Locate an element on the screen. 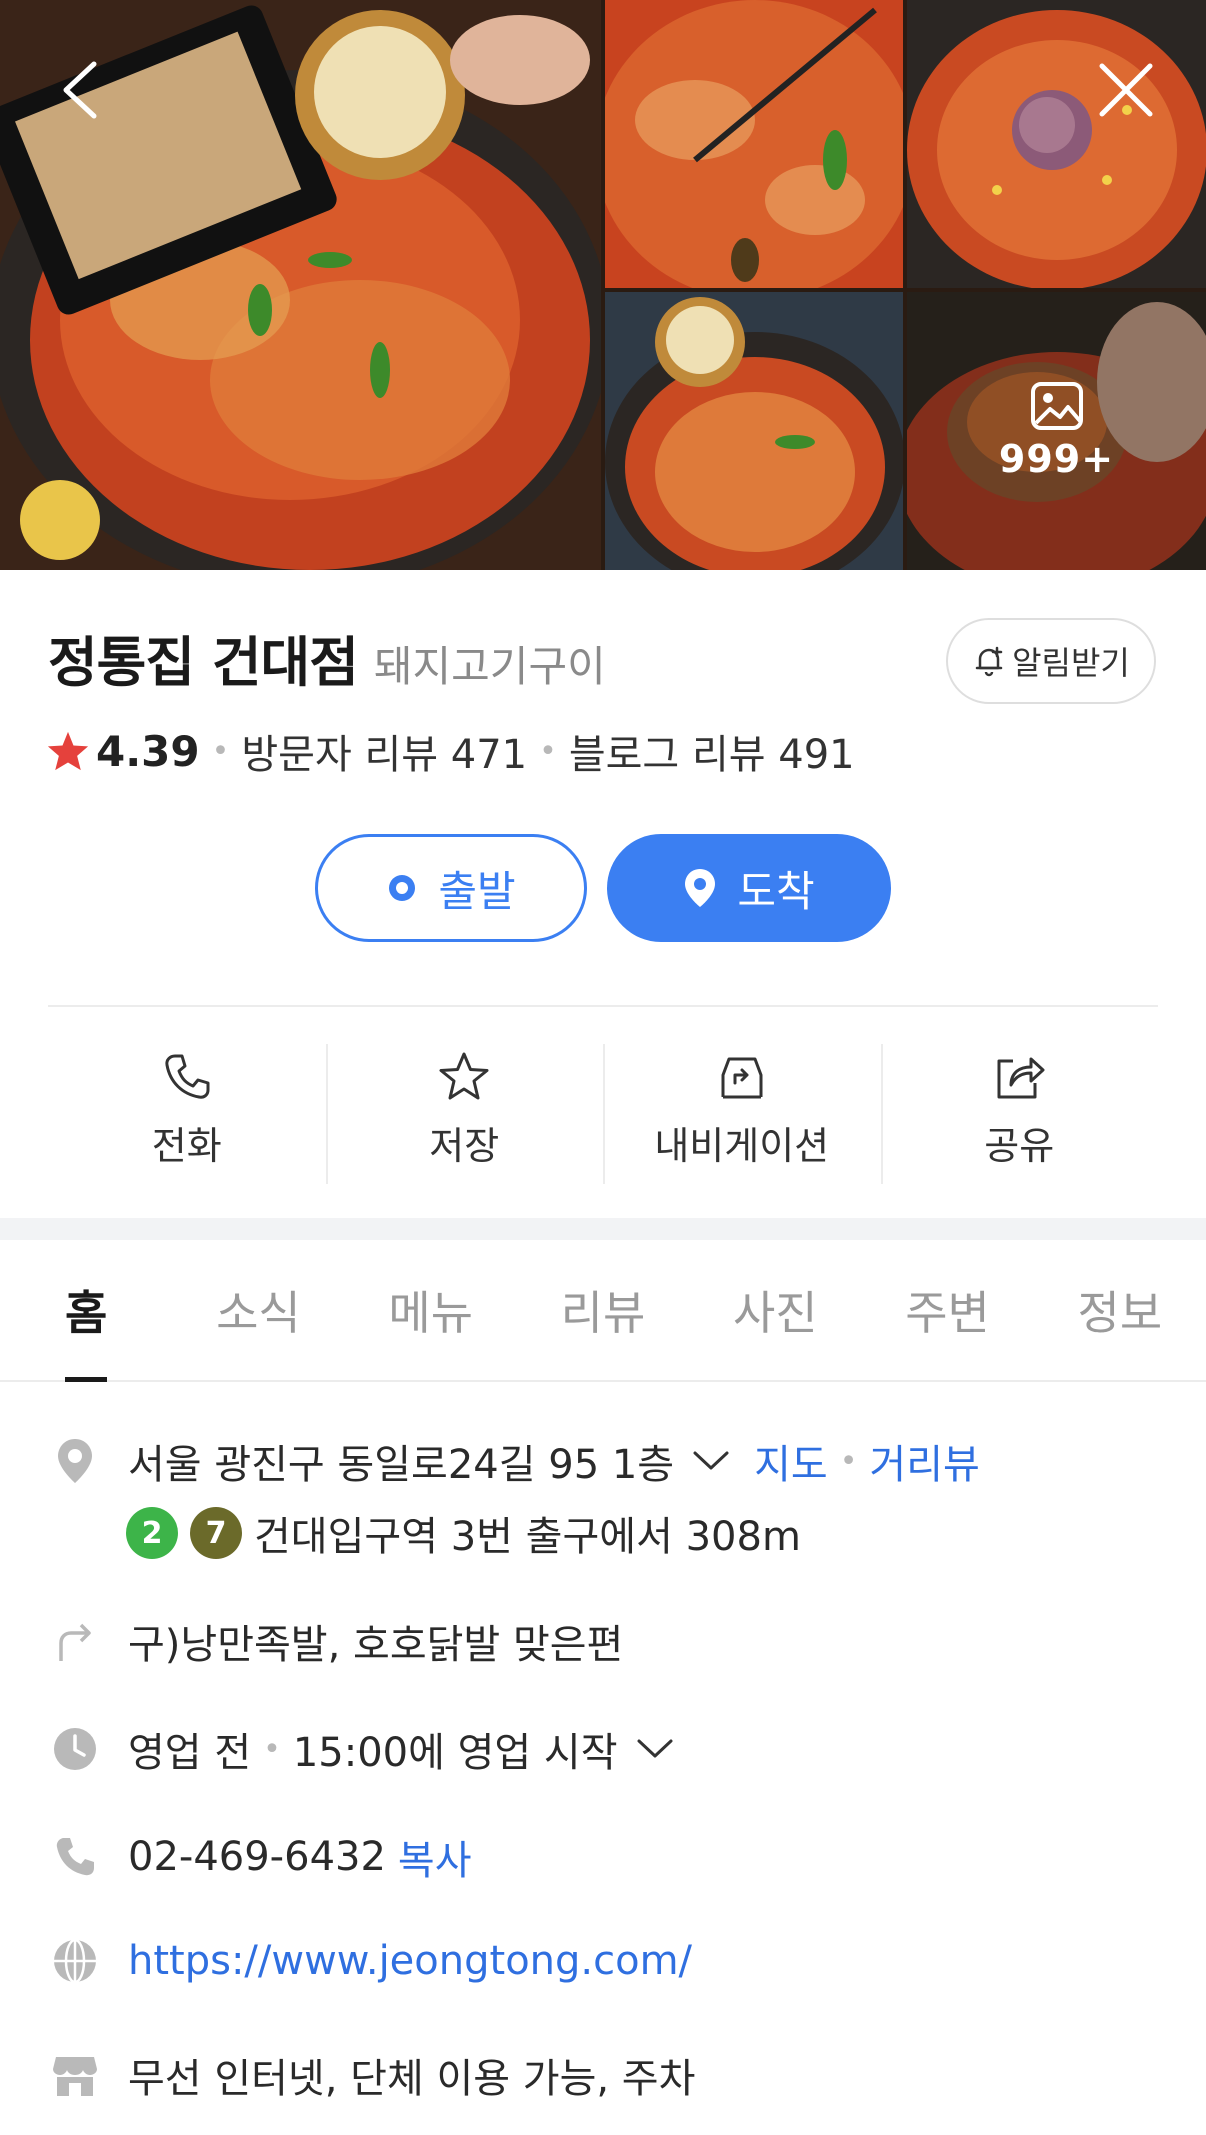 Image resolution: width=1206 pixels, height=2135 pixels. back-button is located at coordinates (80, 90).